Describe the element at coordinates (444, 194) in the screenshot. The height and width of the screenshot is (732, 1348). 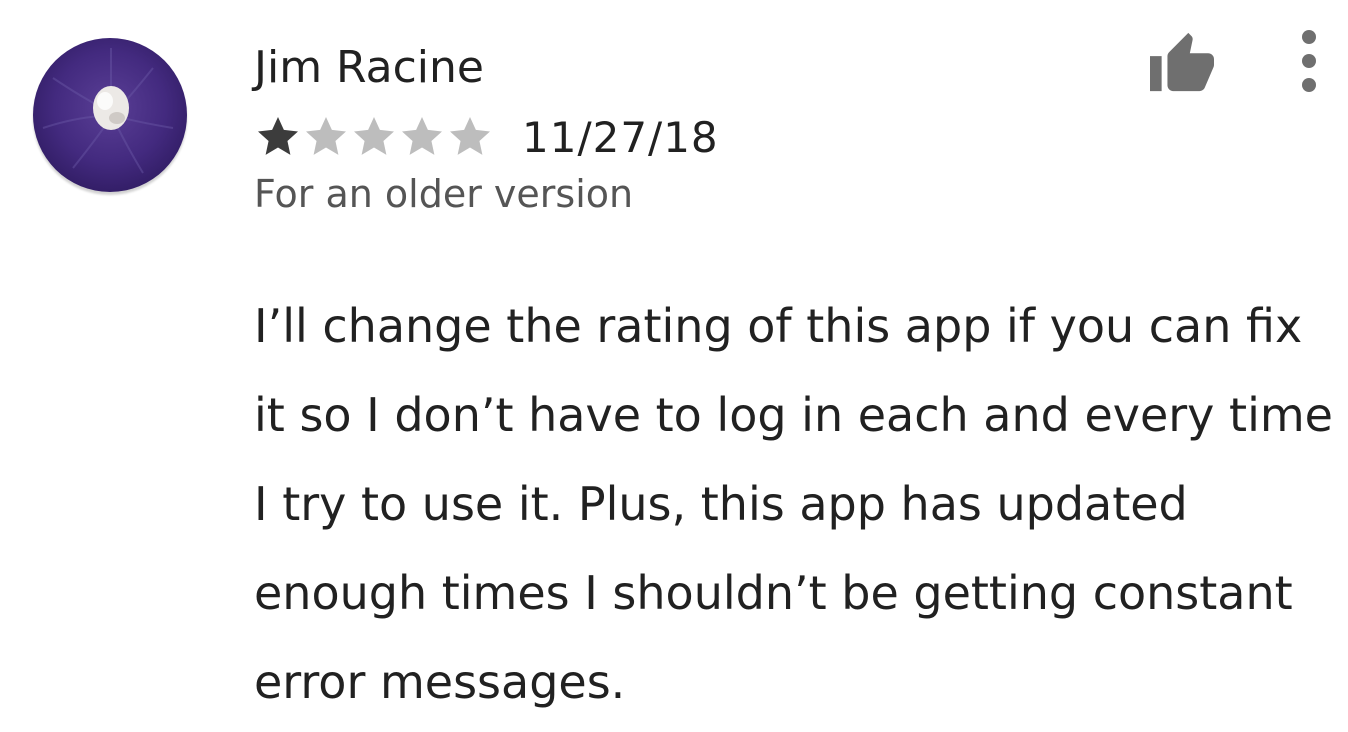
I see `version-note: For an older version` at that location.